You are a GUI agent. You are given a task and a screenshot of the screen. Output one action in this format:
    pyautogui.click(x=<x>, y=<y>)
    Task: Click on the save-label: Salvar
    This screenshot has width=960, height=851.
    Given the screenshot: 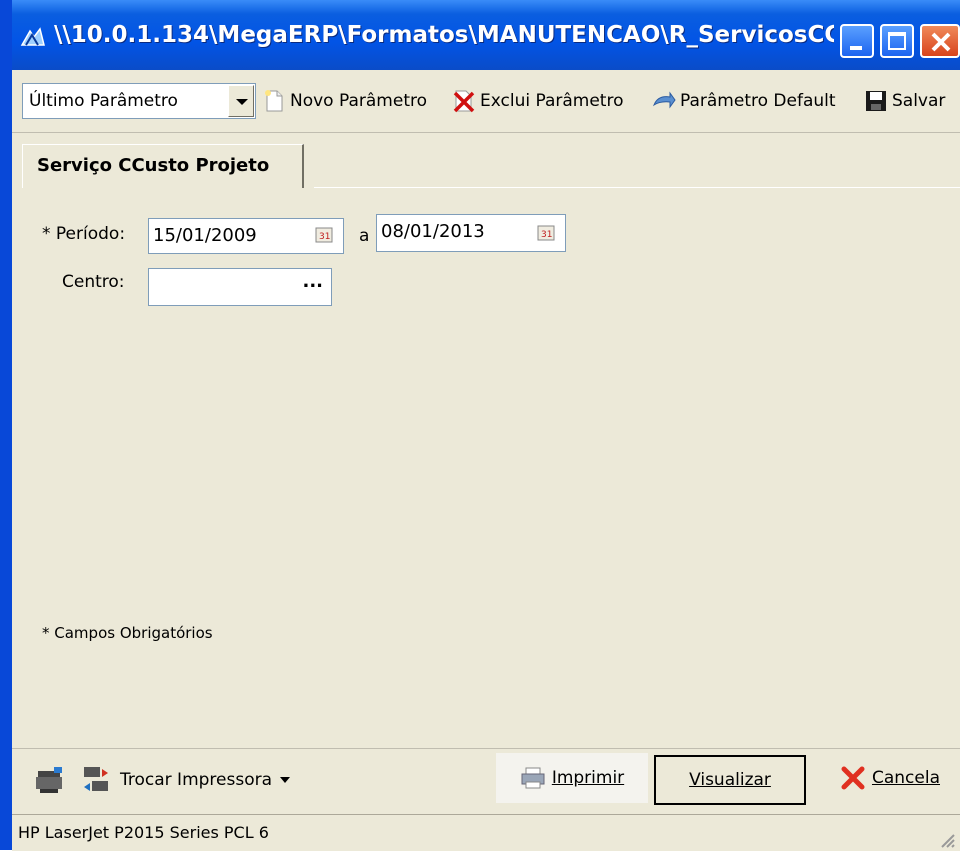 What is the action you would take?
    pyautogui.click(x=919, y=101)
    